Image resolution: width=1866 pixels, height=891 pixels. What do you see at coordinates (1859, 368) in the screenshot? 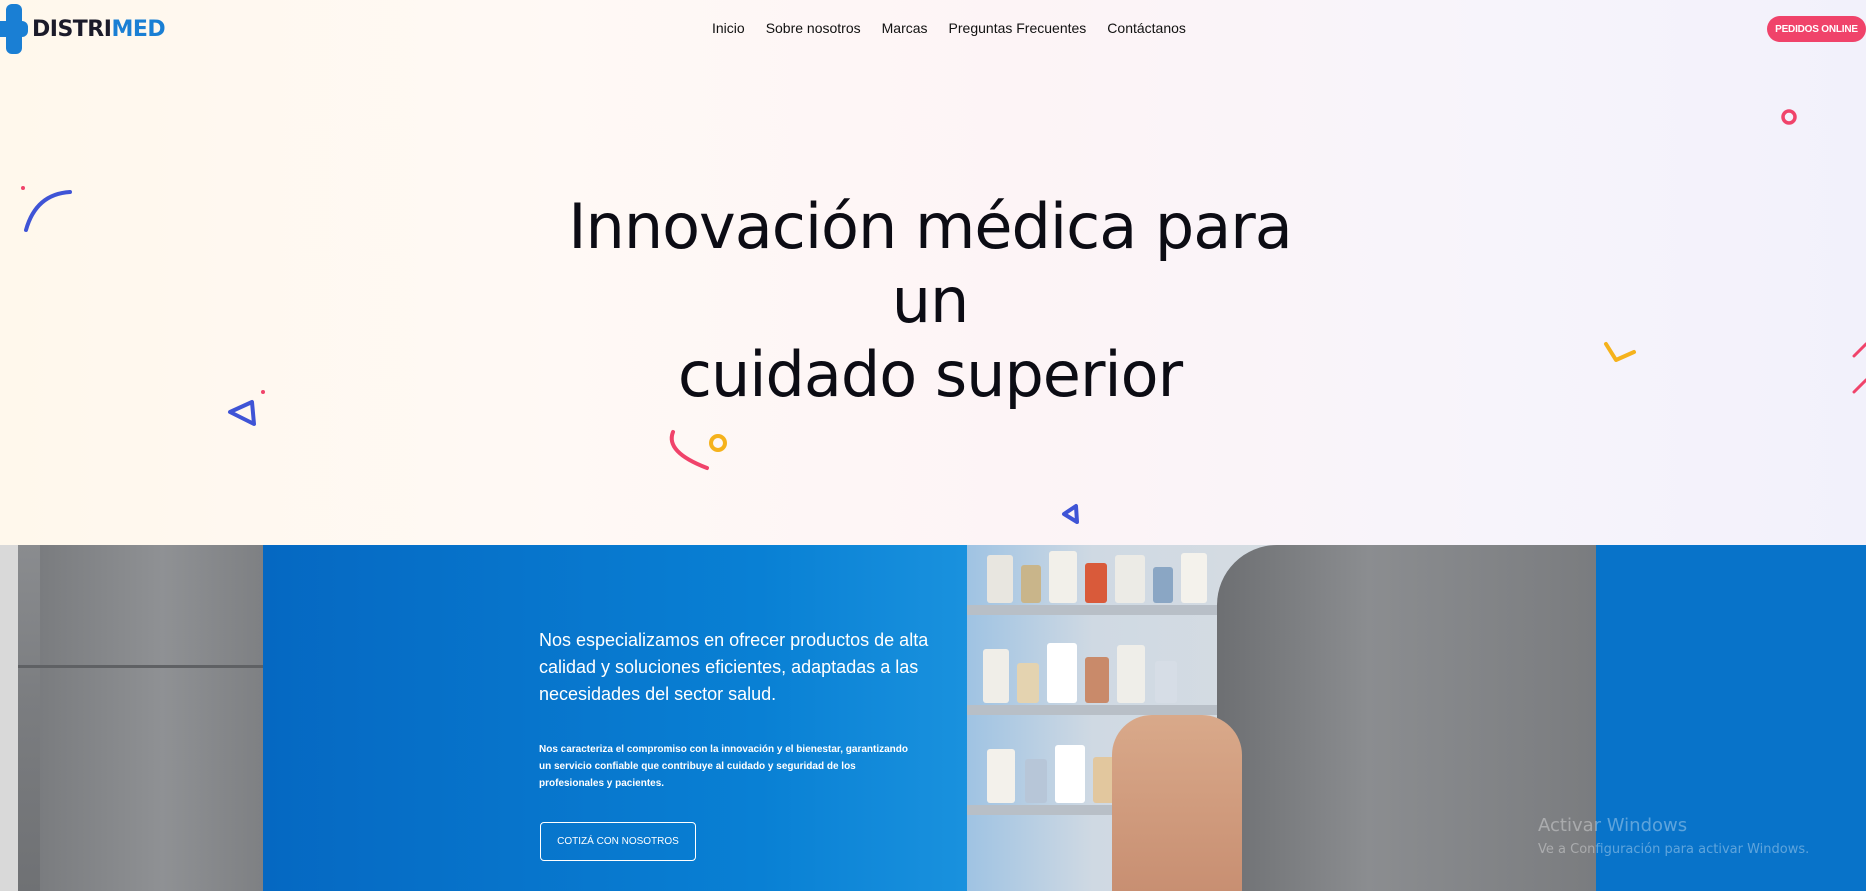
I see `decorative-edge-line-icon` at bounding box center [1859, 368].